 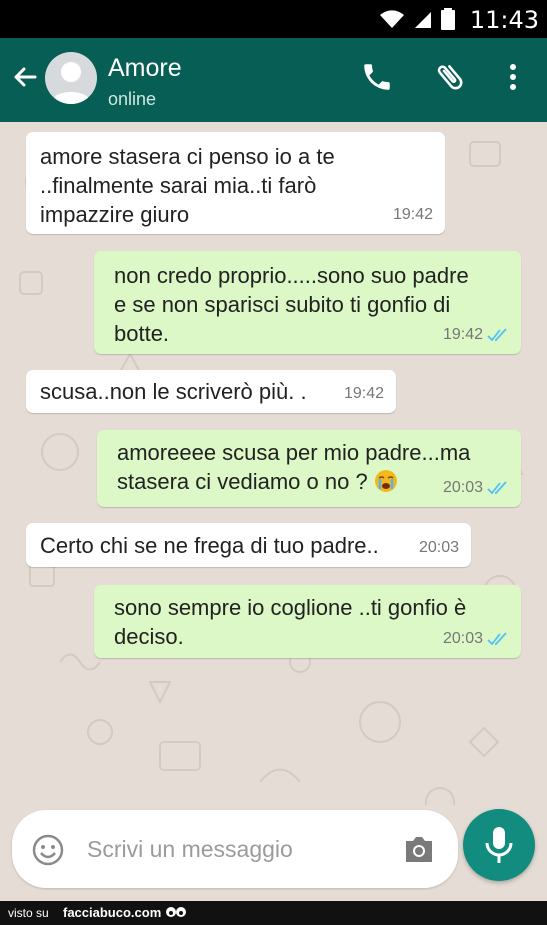 What do you see at coordinates (513, 77) in the screenshot?
I see `more-options-icon` at bounding box center [513, 77].